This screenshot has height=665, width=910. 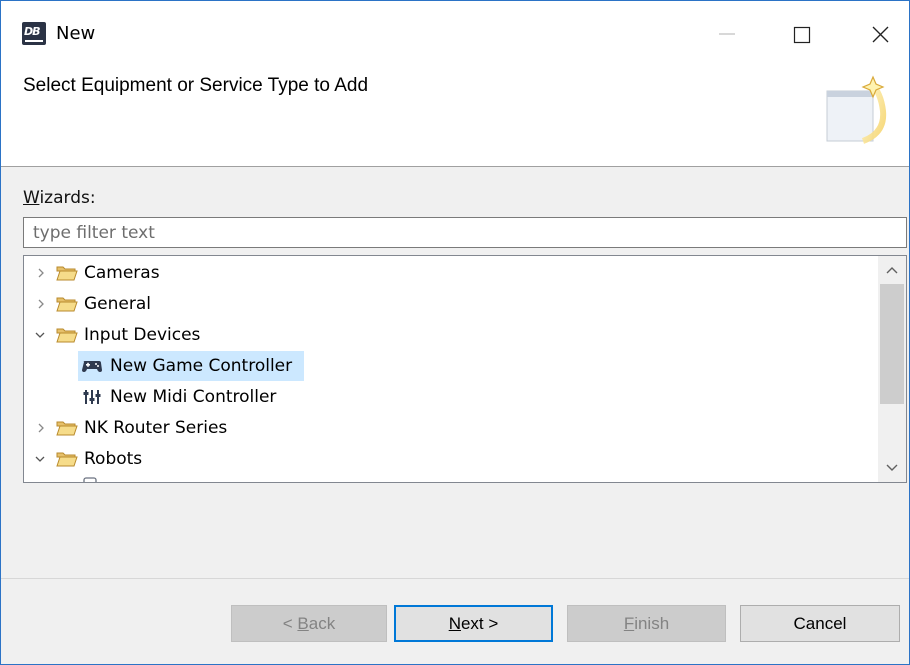 I want to click on minimize-icon, so click(x=727, y=34).